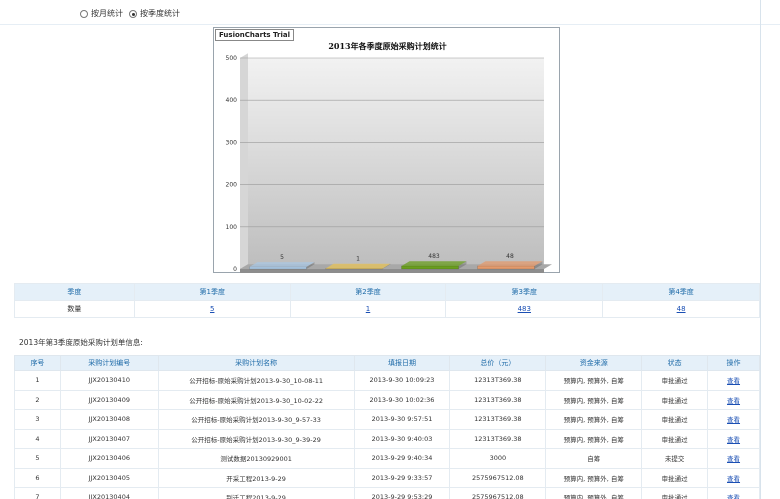  I want to click on chart-y-tick-label: 500, so click(232, 58).